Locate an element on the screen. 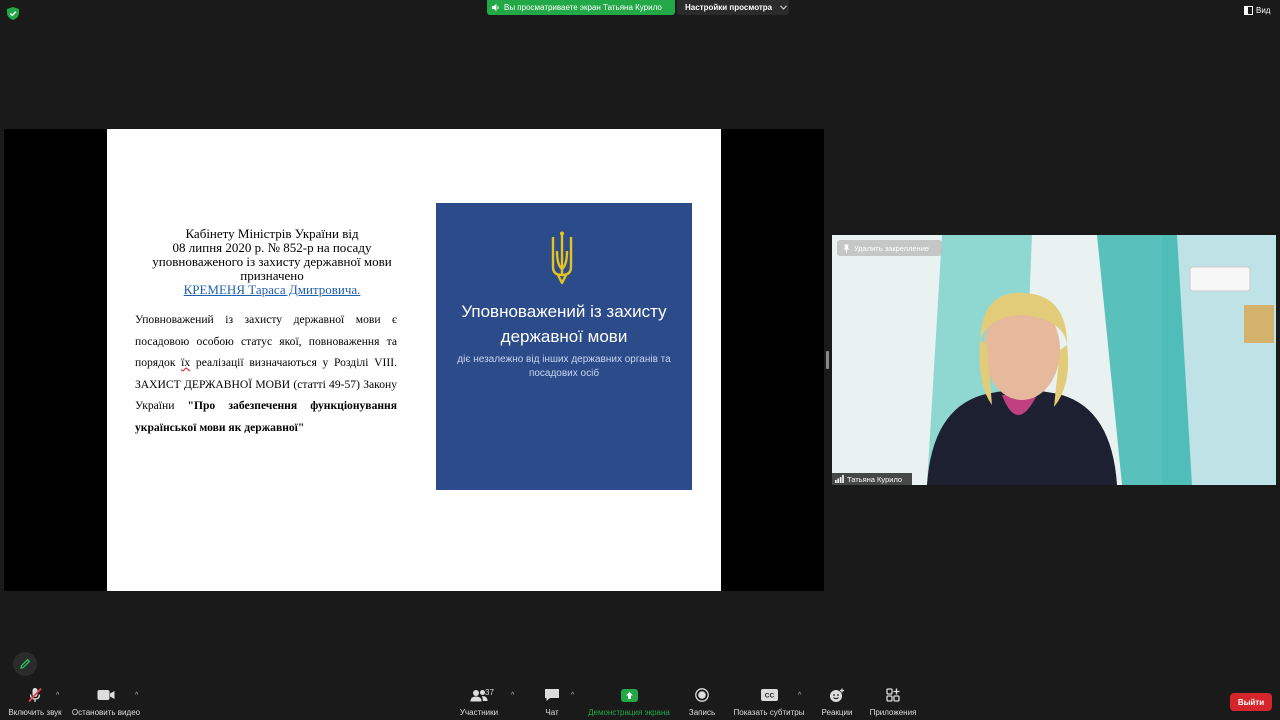 This screenshot has height=720, width=1280. participants-button: 37 Участники is located at coordinates (479, 701).